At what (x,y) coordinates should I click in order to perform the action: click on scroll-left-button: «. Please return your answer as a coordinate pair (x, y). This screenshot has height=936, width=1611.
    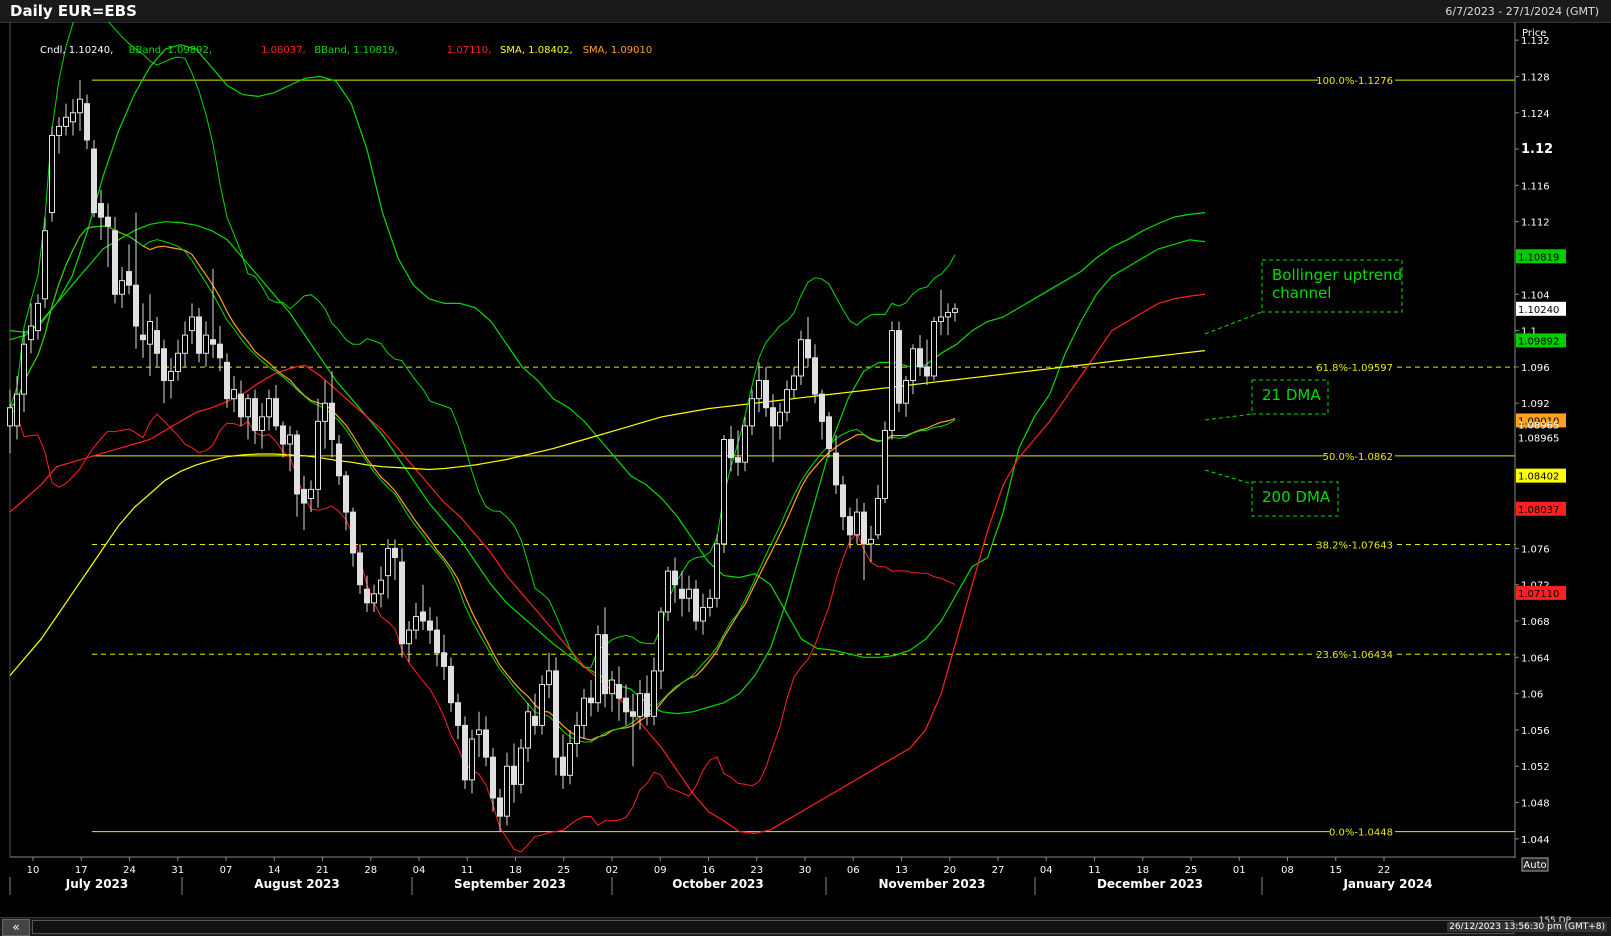
    Looking at the image, I should click on (16, 927).